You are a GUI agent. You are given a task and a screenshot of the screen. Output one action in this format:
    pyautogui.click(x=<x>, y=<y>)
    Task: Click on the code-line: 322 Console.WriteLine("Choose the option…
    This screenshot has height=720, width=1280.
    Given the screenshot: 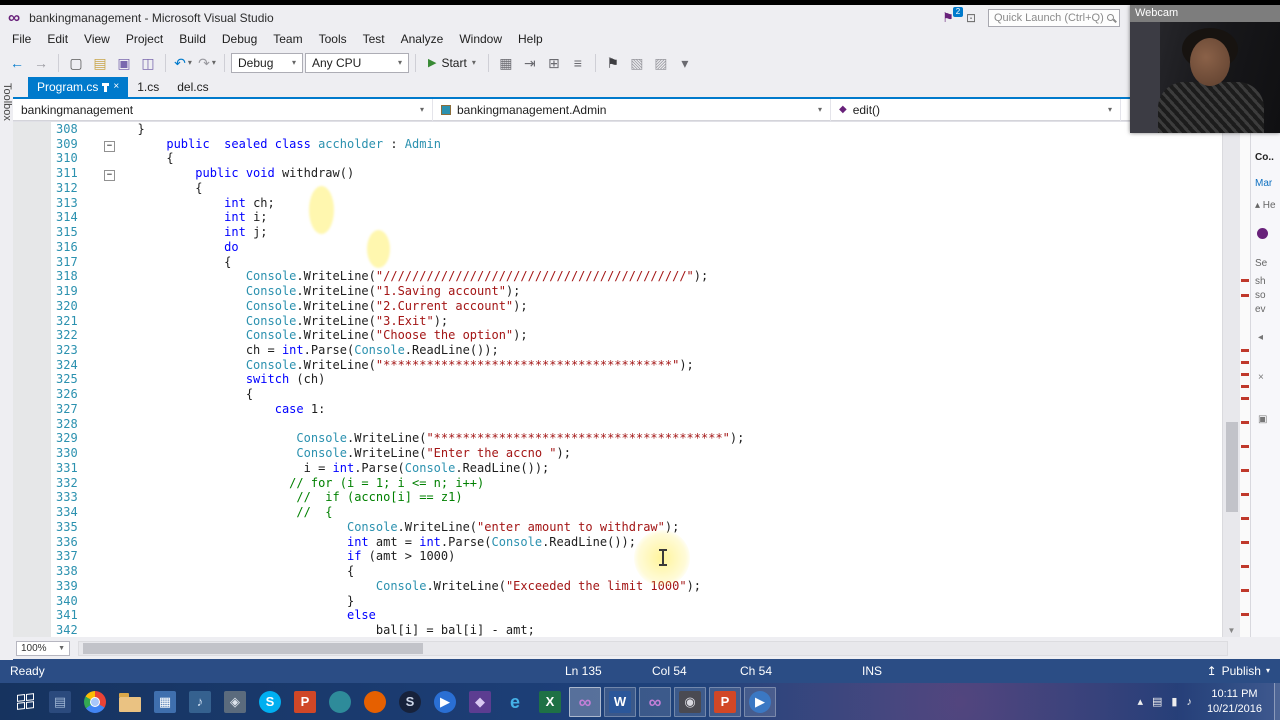 What is the action you would take?
    pyautogui.click(x=636, y=335)
    